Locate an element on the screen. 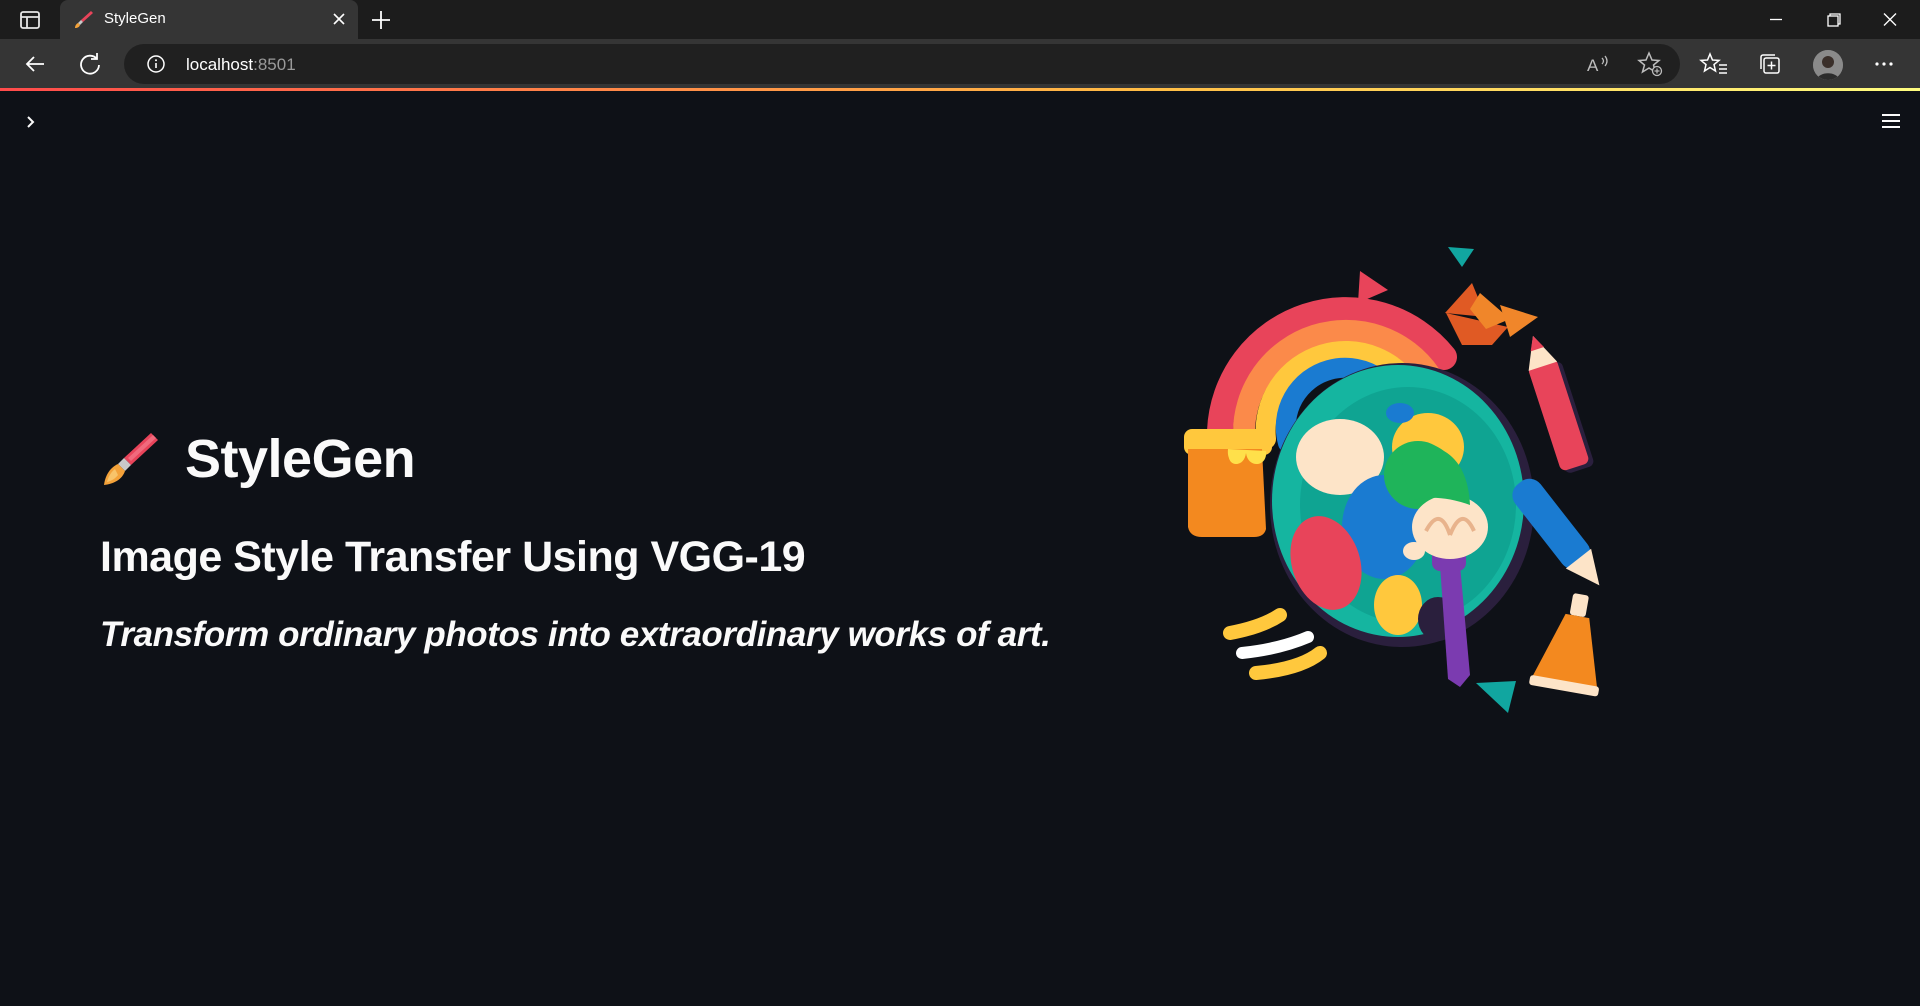 The image size is (1920, 1006). svg-text: A is located at coordinates (1593, 65).